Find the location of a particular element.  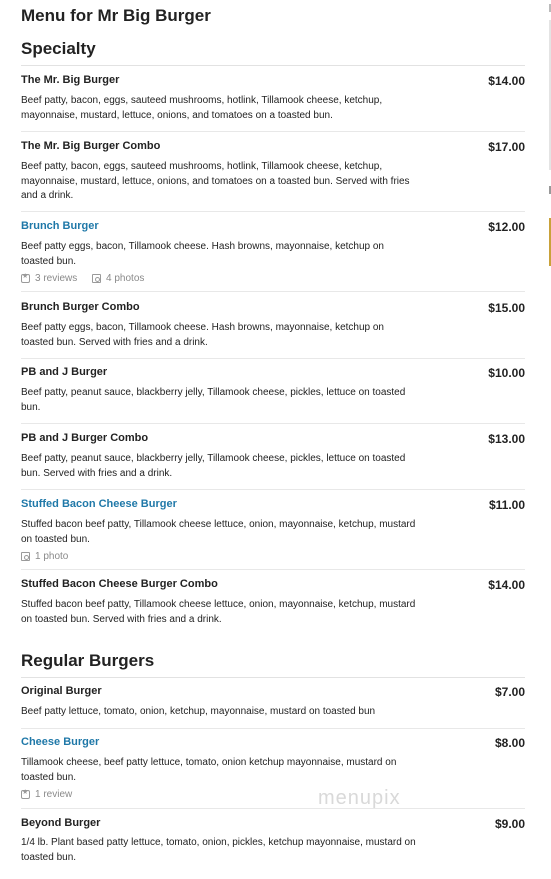

photos-link: 1 photo is located at coordinates (44, 556).